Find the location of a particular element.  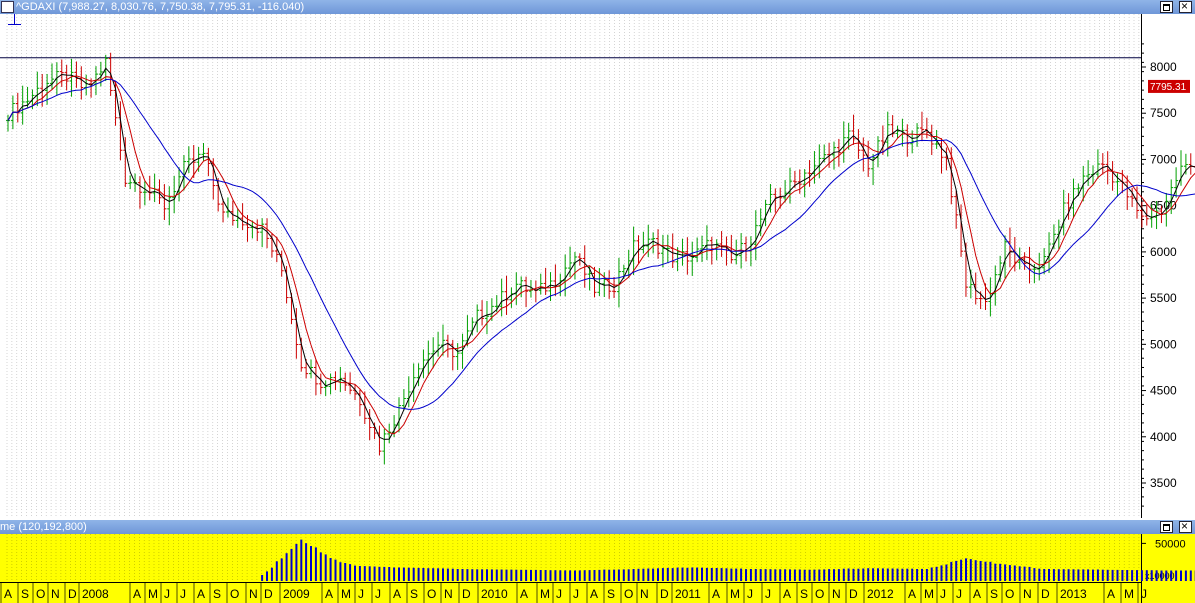

volume-maximize-icon is located at coordinates (1166, 527).